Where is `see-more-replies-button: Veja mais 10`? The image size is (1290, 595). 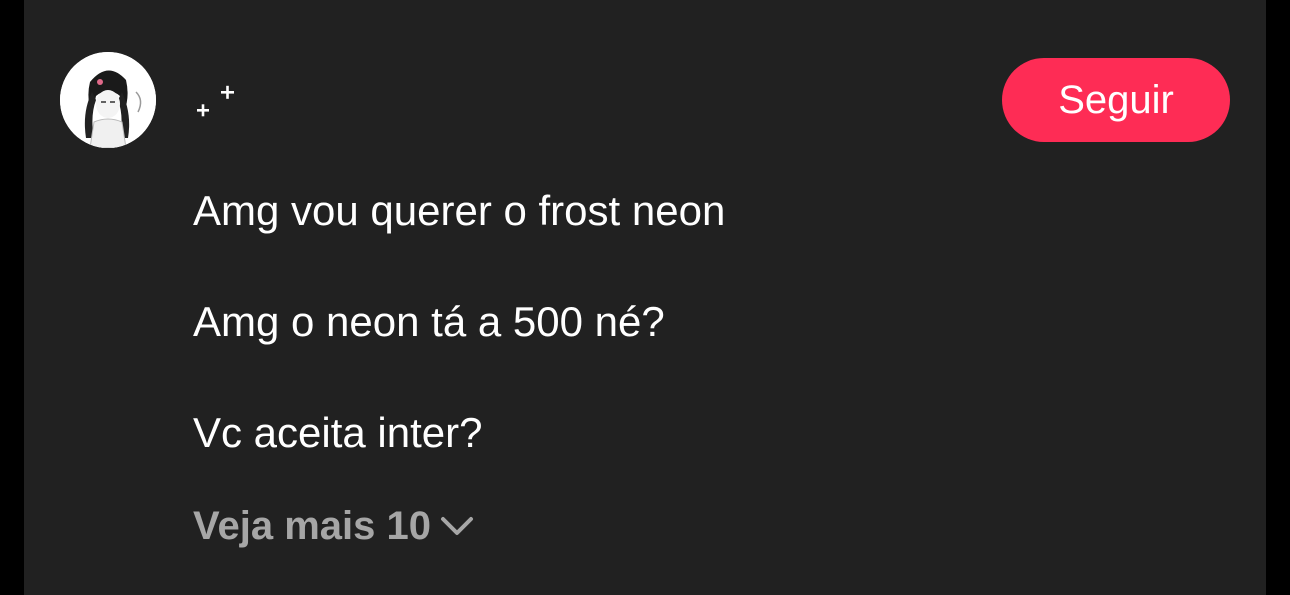
see-more-replies-button: Veja mais 10 is located at coordinates (335, 526).